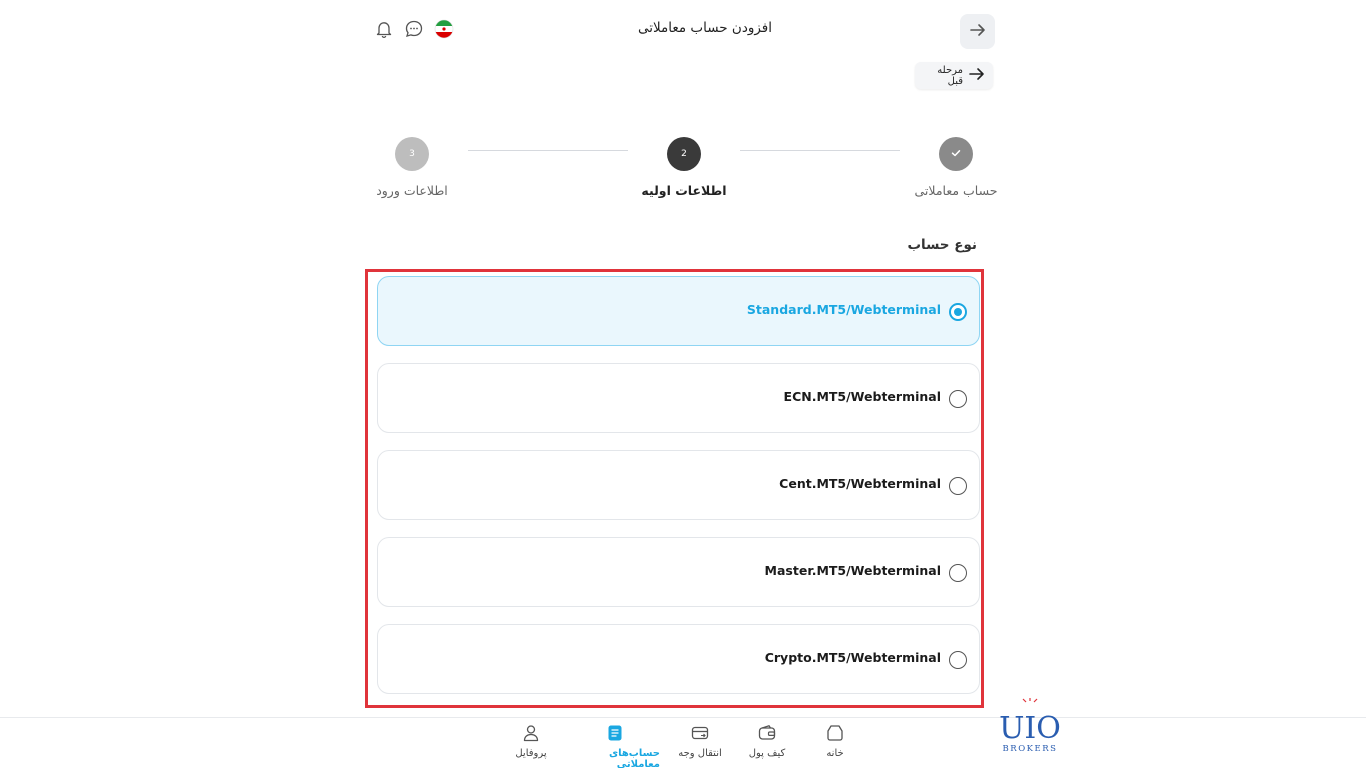 The height and width of the screenshot is (768, 1366). Describe the element at coordinates (767, 733) in the screenshot. I see `wallet-icon` at that location.